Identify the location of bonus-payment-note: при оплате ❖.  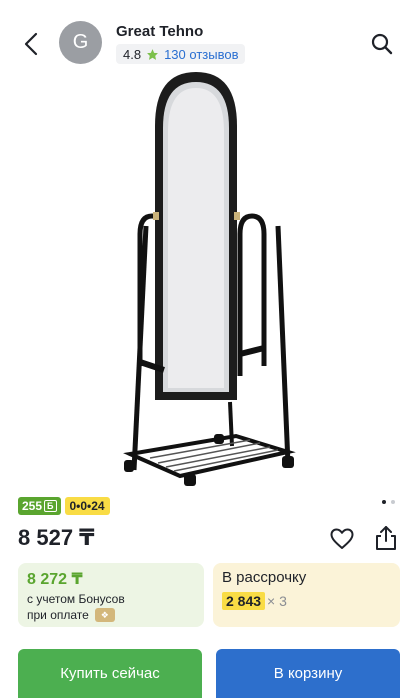
(111, 615).